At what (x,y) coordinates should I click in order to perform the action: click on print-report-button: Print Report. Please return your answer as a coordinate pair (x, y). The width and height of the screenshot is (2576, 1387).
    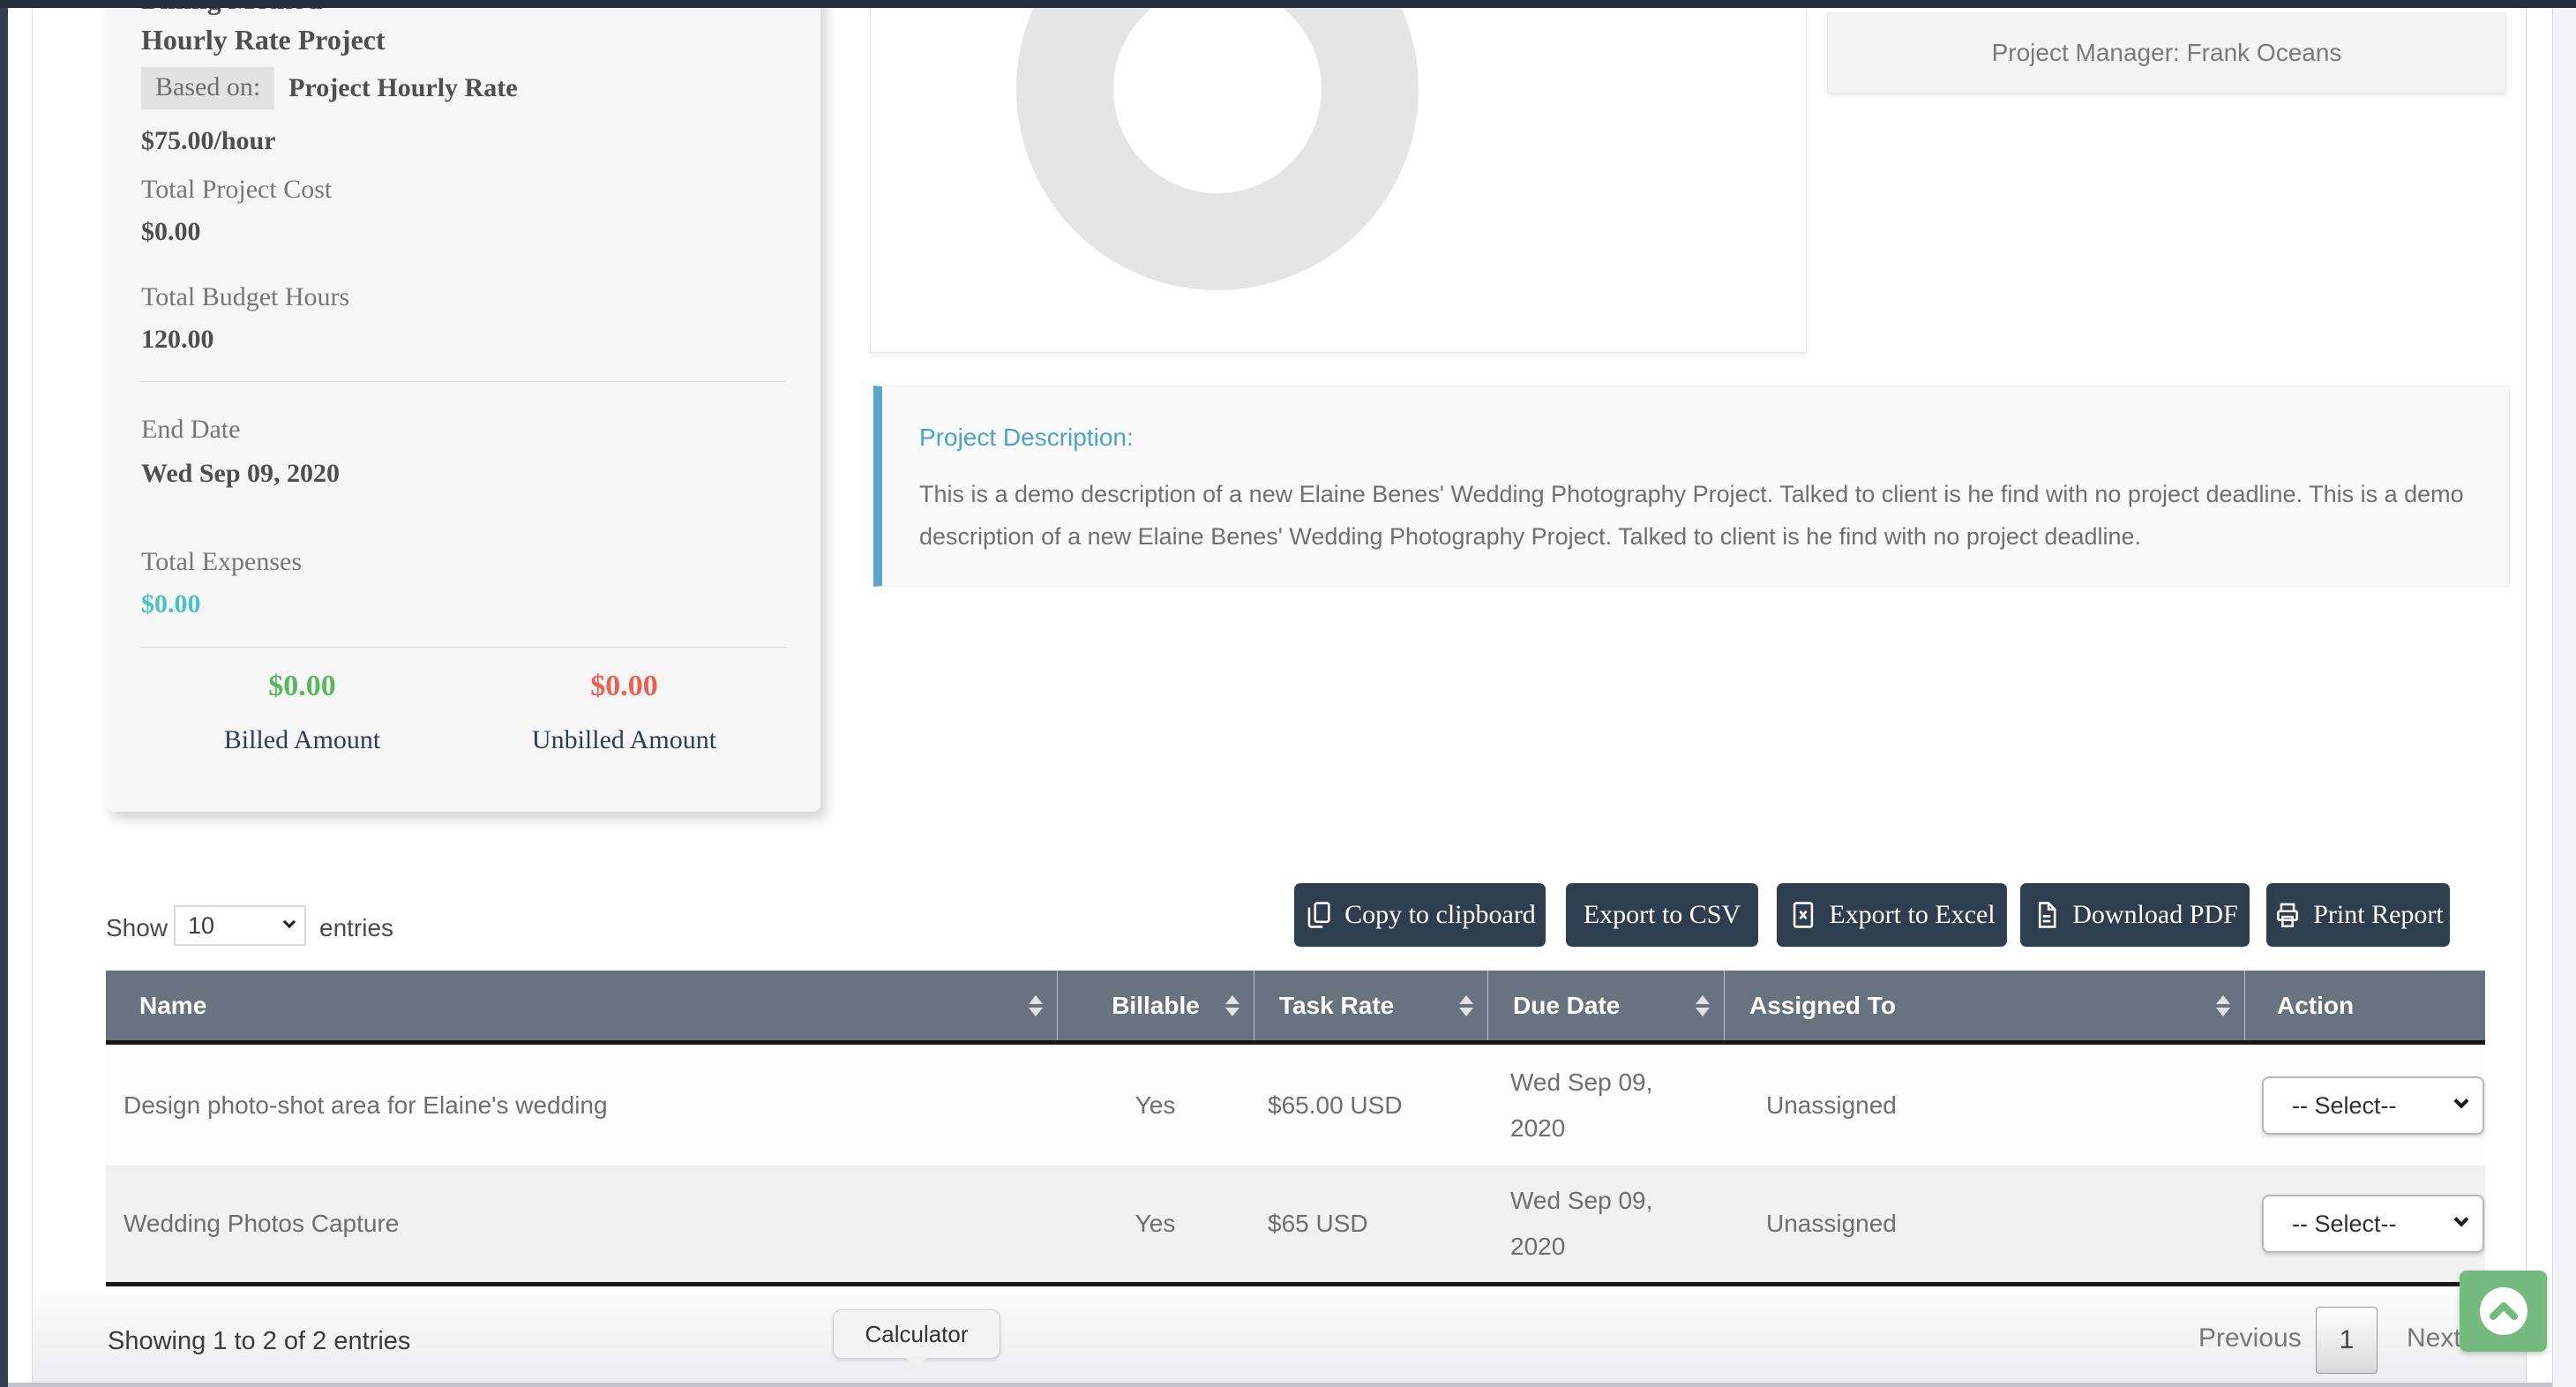
    Looking at the image, I should click on (2358, 915).